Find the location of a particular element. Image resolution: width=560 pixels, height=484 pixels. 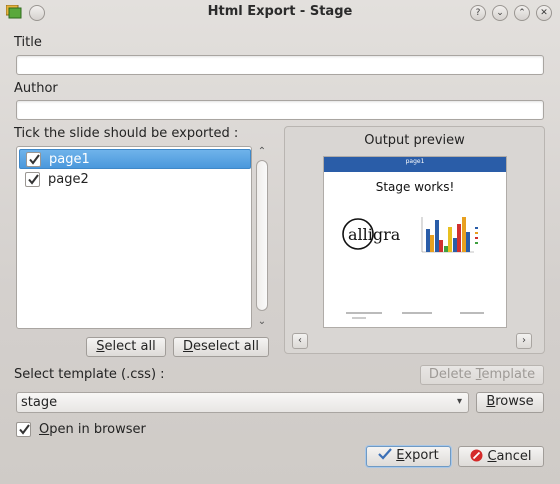

preview-next-button: › is located at coordinates (524, 341).